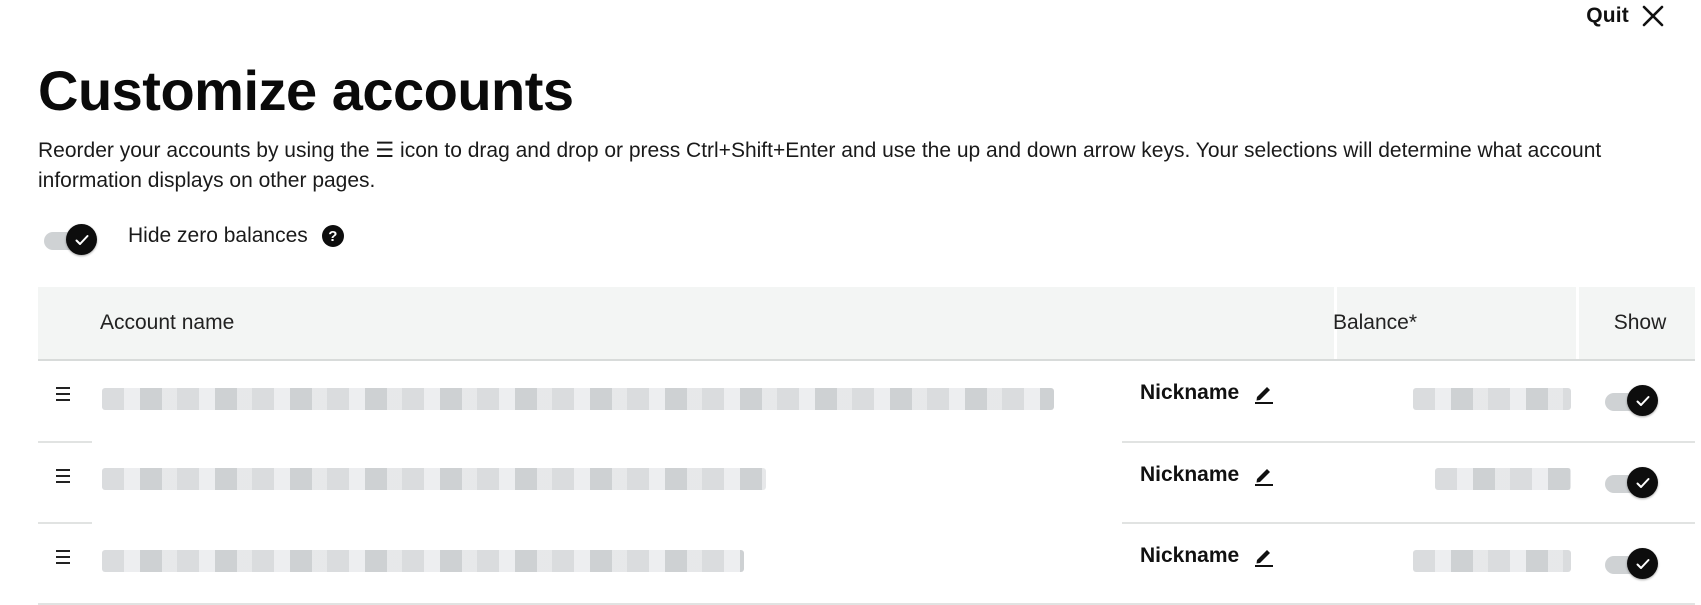 Image resolution: width=1701 pixels, height=605 pixels. Describe the element at coordinates (1653, 16) in the screenshot. I see `close-icon` at that location.